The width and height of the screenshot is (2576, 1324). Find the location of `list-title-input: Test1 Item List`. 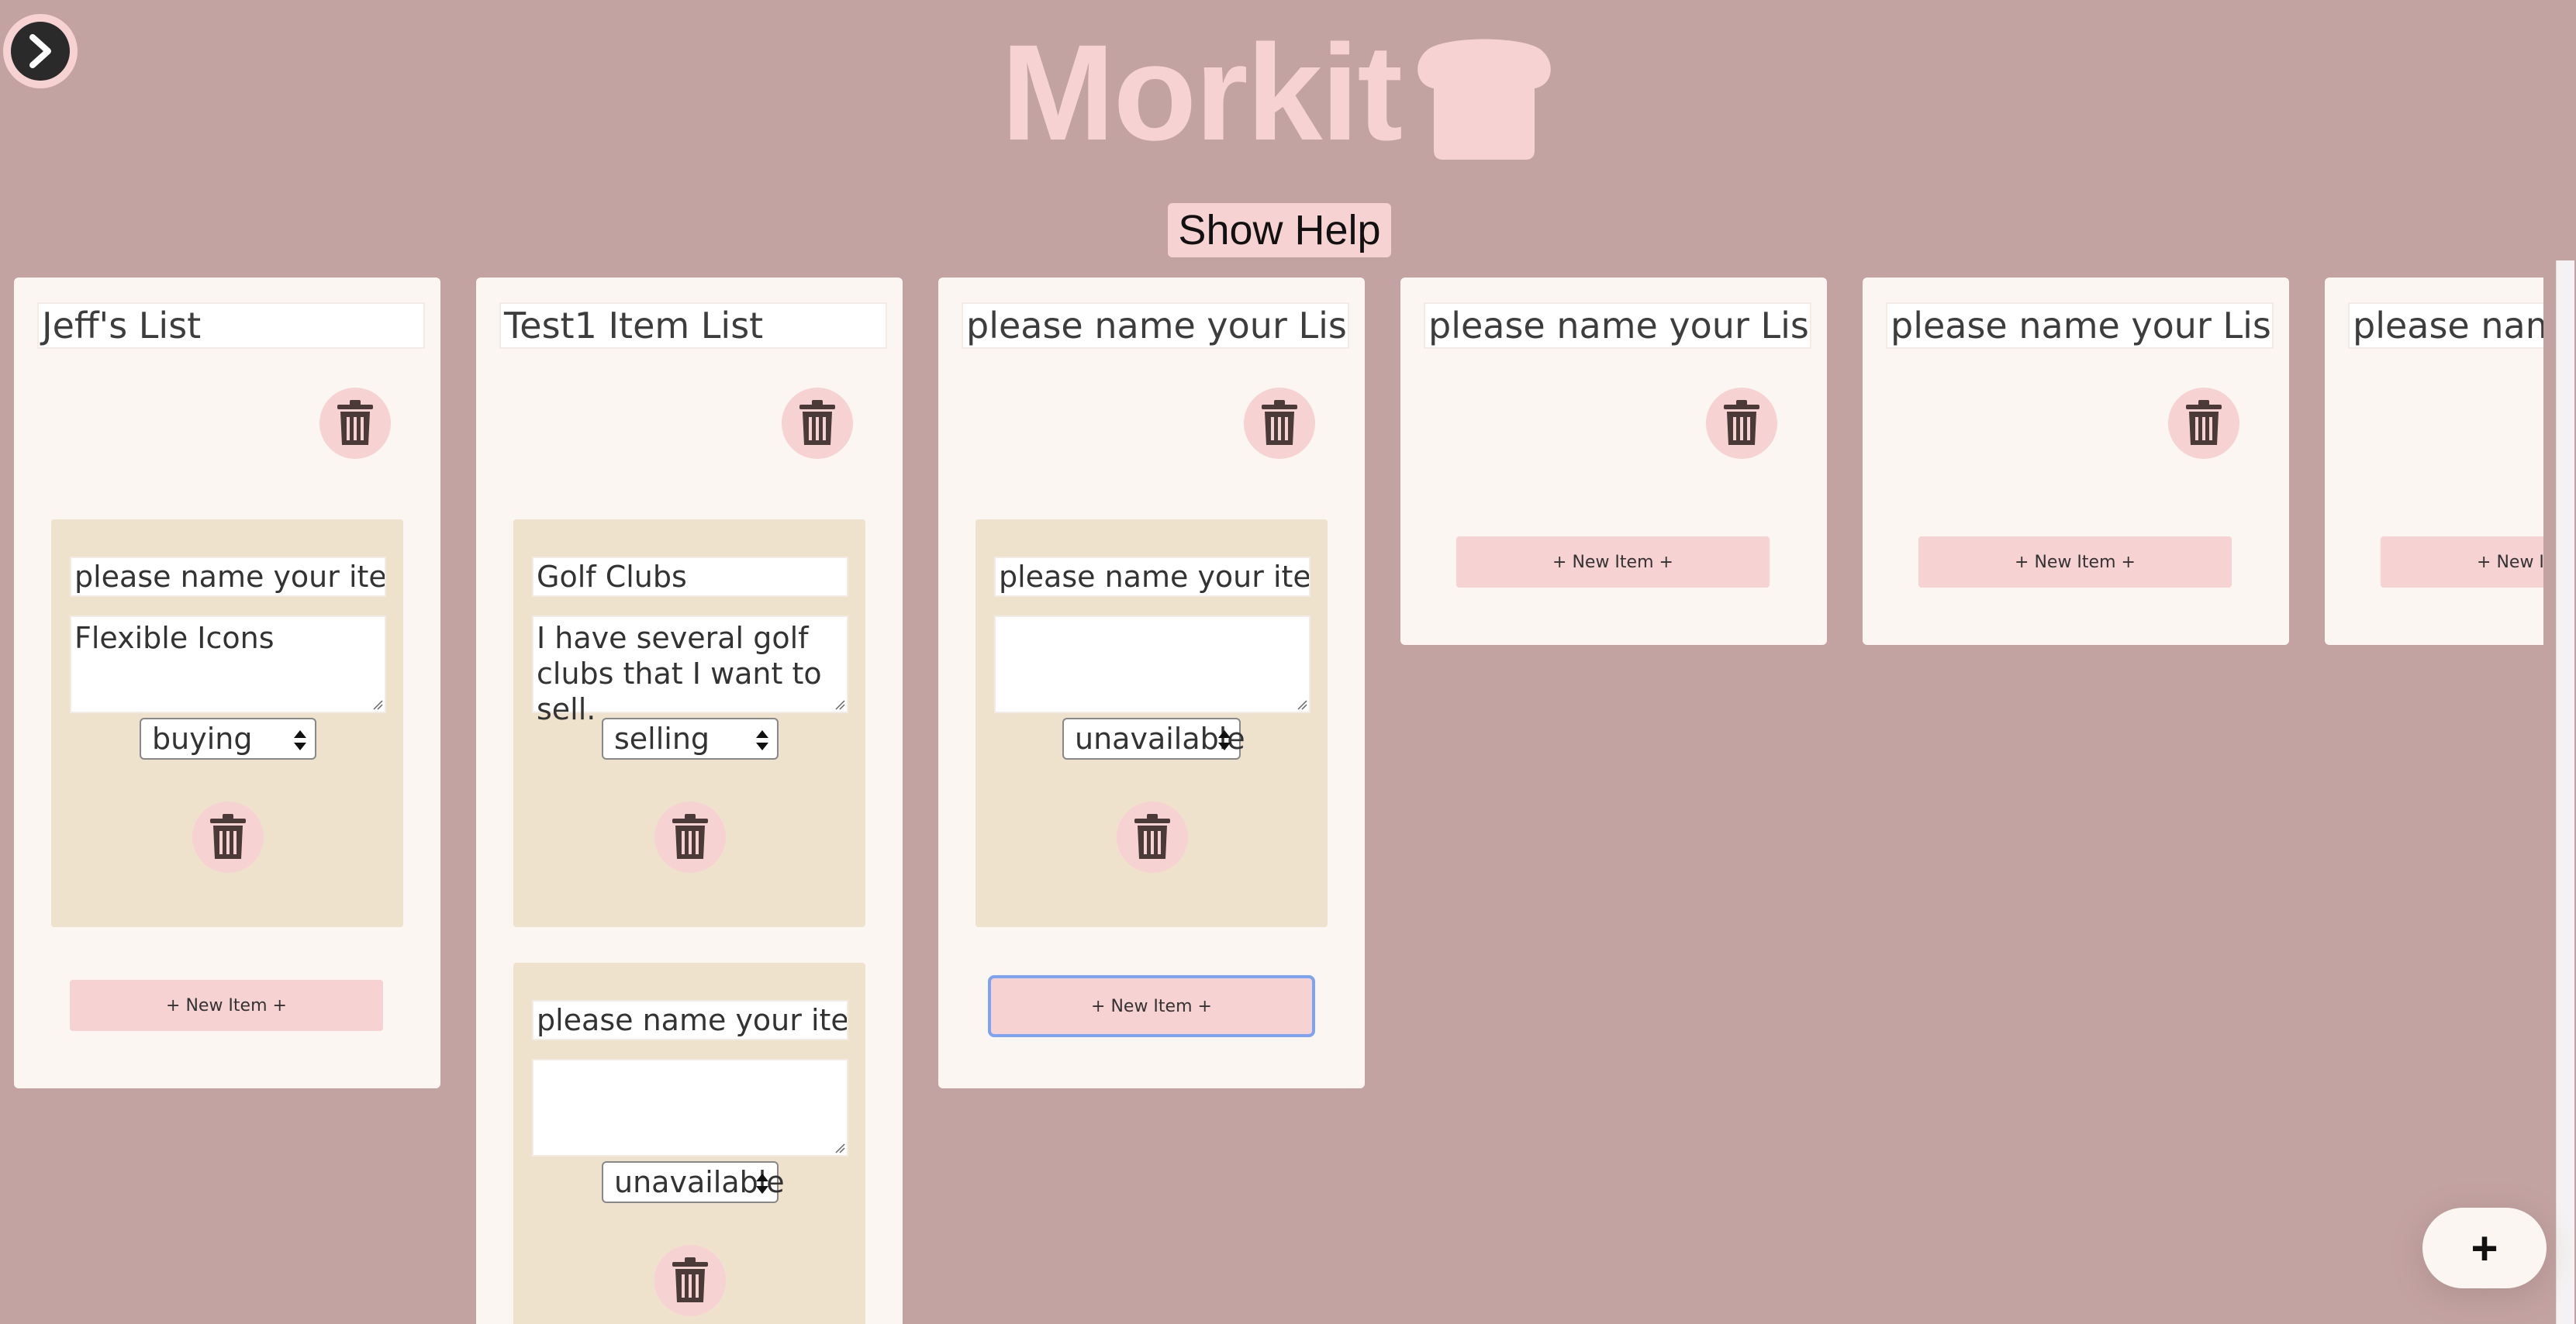

list-title-input: Test1 Item List is located at coordinates (693, 325).